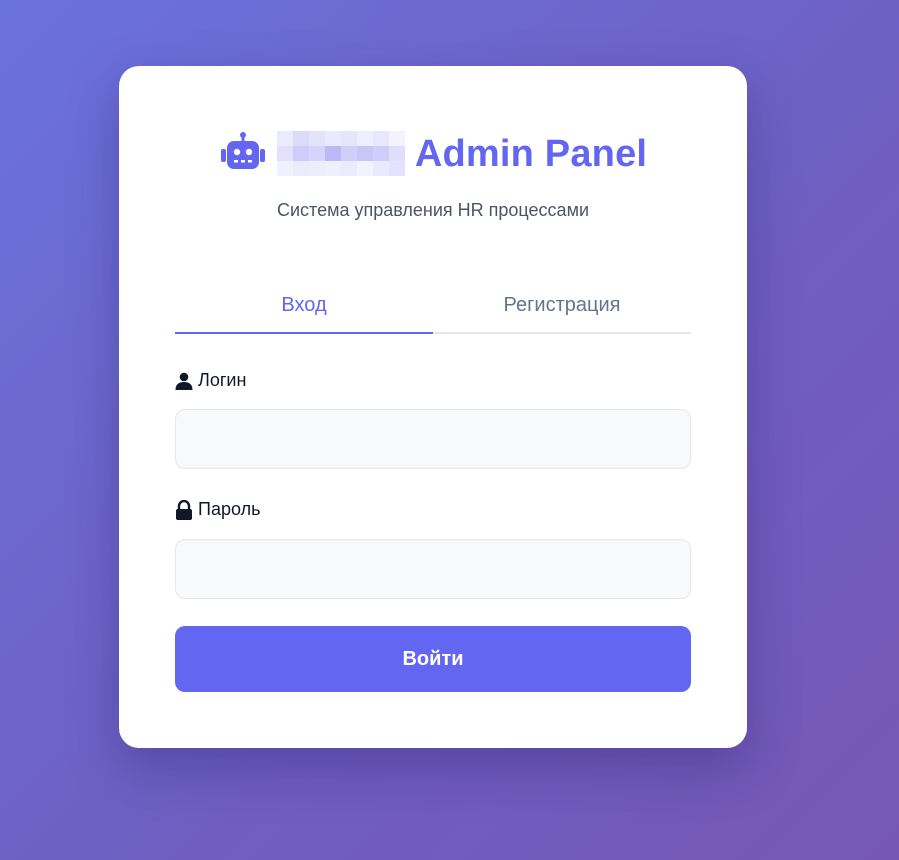 The width and height of the screenshot is (899, 860). I want to click on password-input, so click(433, 569).